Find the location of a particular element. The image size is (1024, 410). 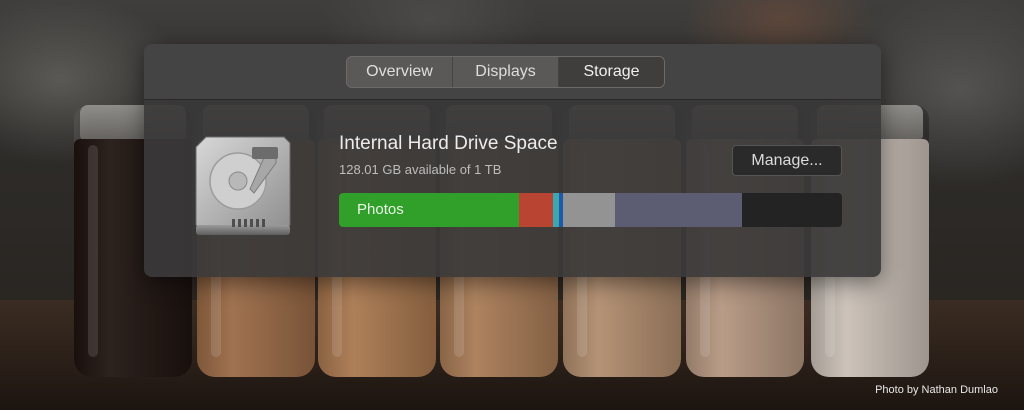

tab-displays: Displays is located at coordinates (506, 72).